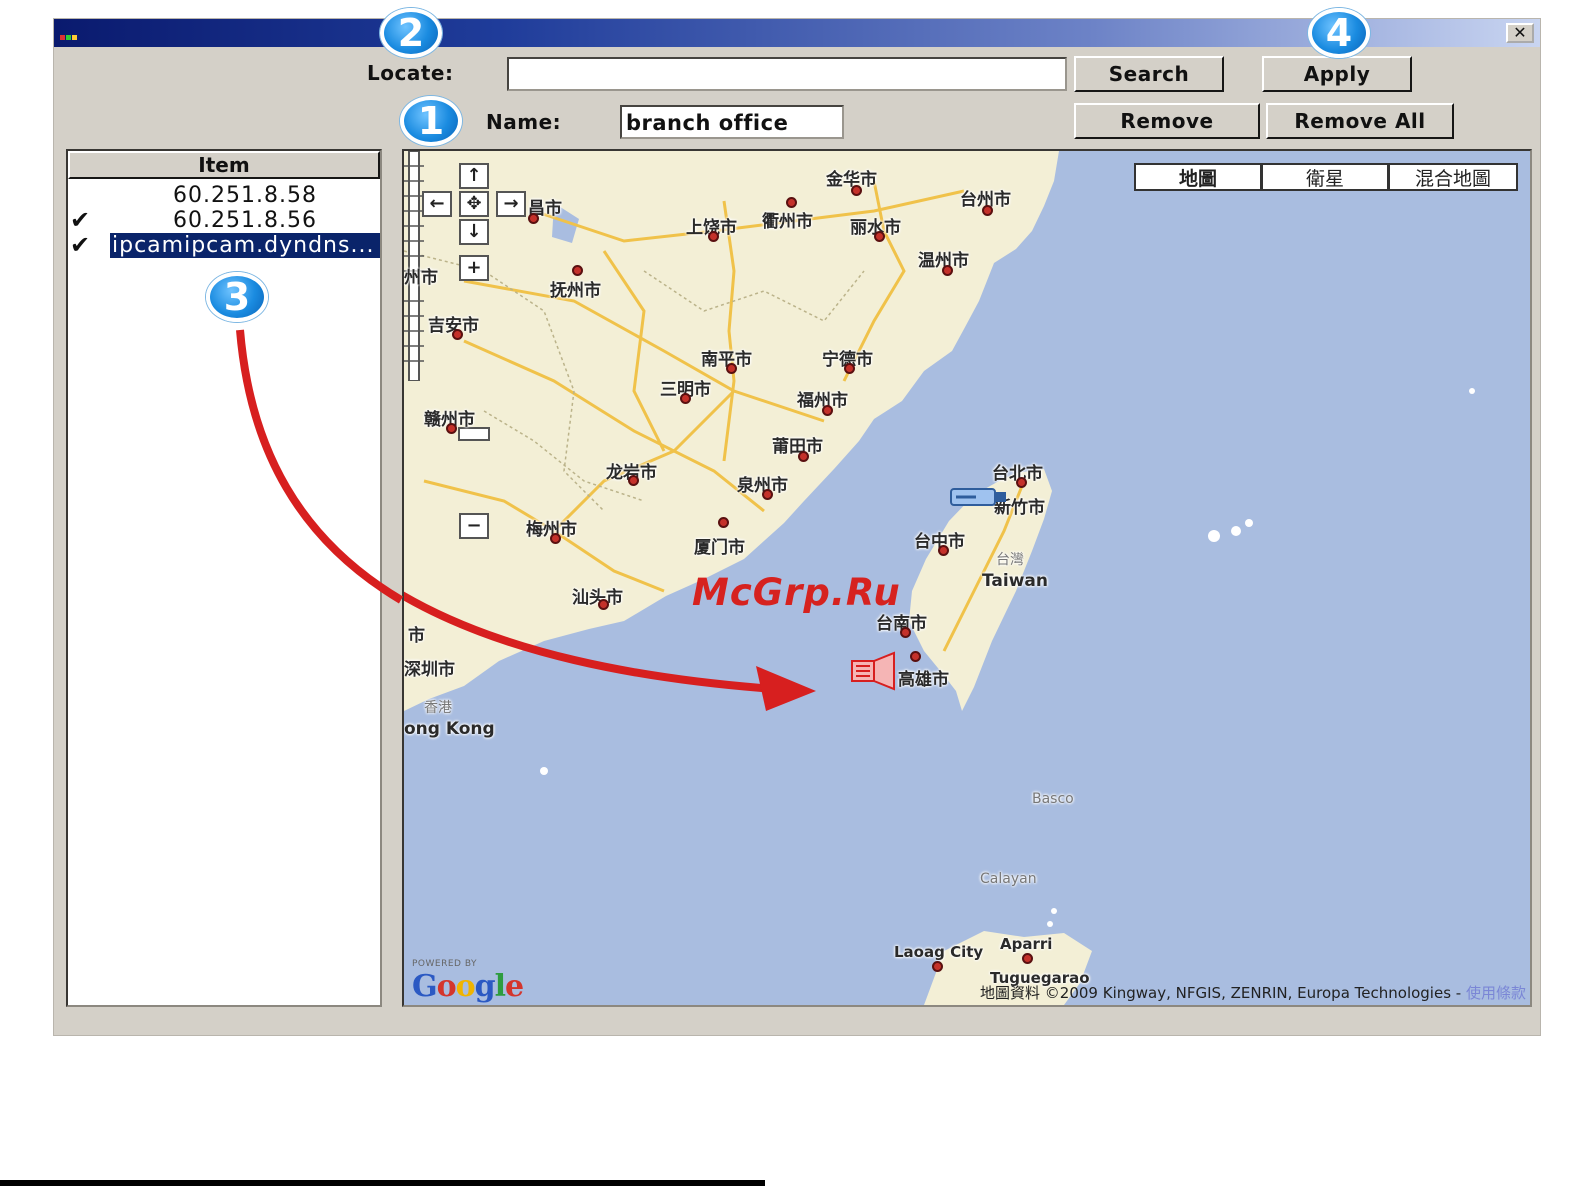  I want to click on google-logo: POWERED BY Google, so click(468, 981).